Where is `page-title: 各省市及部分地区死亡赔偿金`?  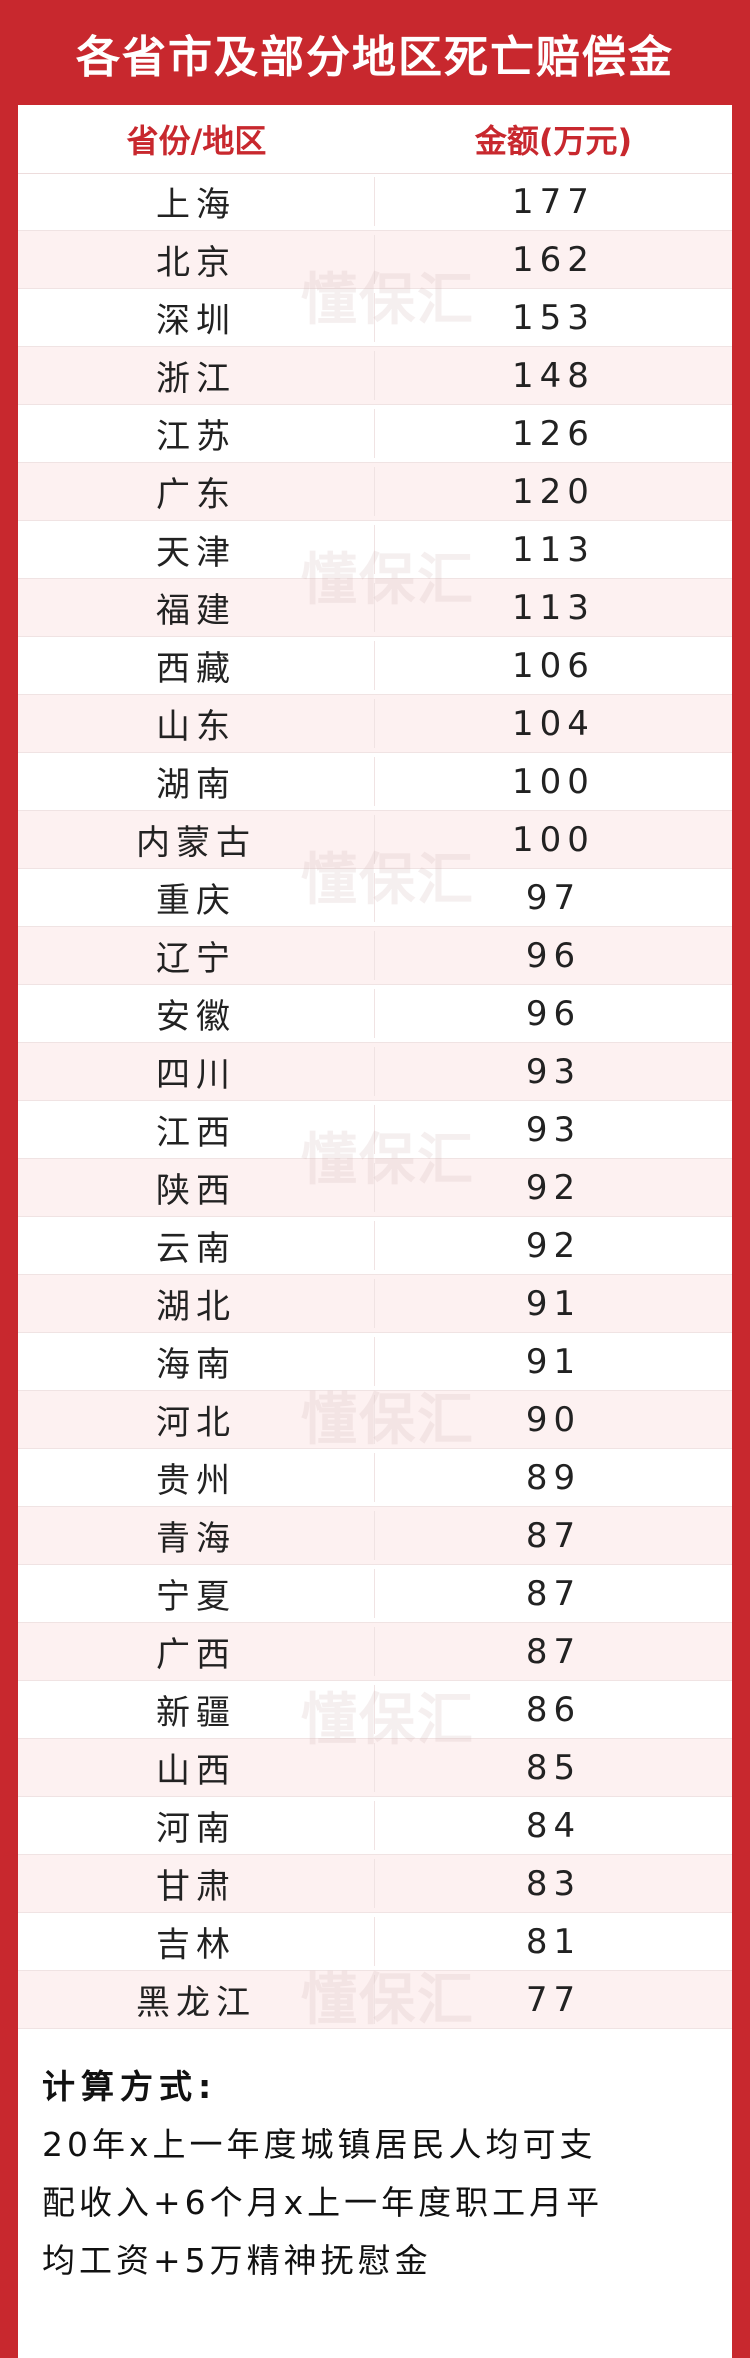
page-title: 各省市及部分地区死亡赔偿金 is located at coordinates (375, 57).